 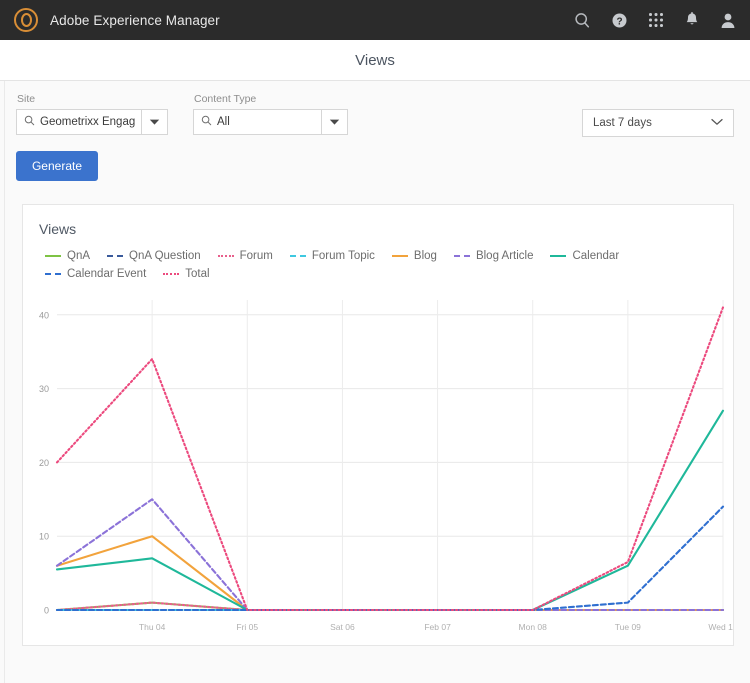 I want to click on page-header: Views, so click(x=375, y=60).